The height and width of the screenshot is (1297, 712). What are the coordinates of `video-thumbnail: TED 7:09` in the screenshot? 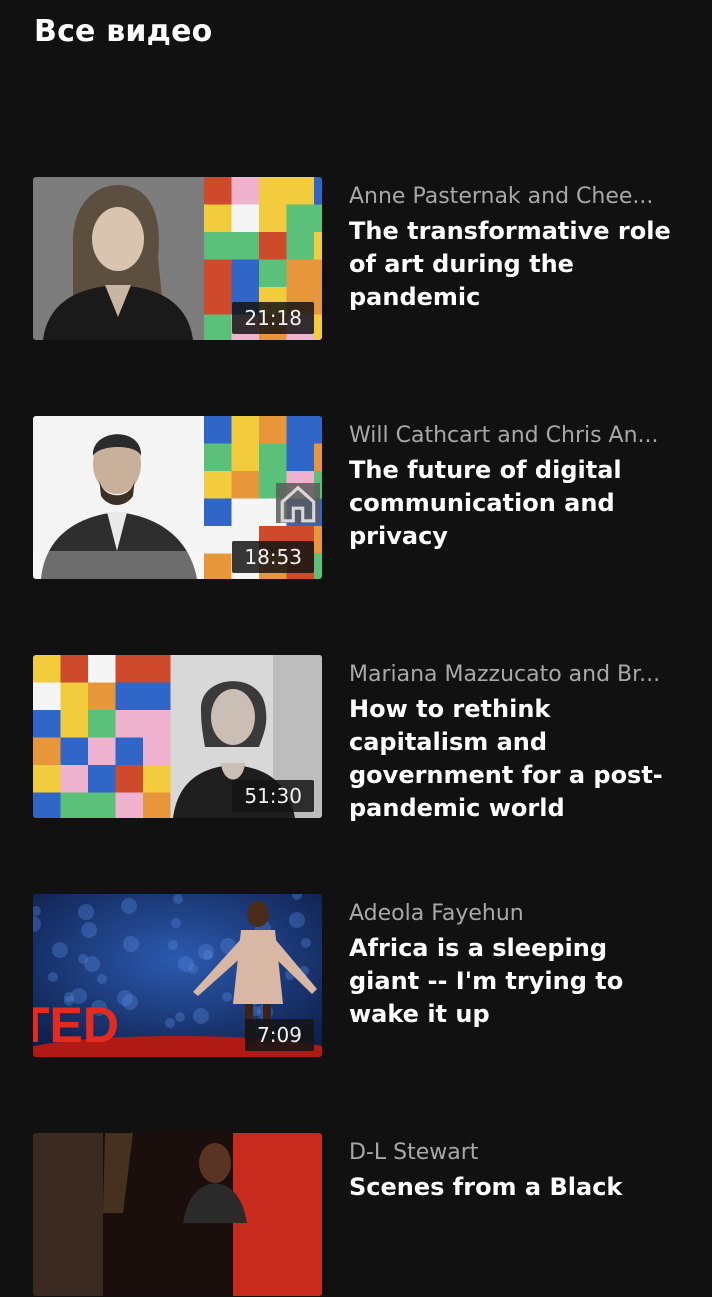 It's located at (177, 975).